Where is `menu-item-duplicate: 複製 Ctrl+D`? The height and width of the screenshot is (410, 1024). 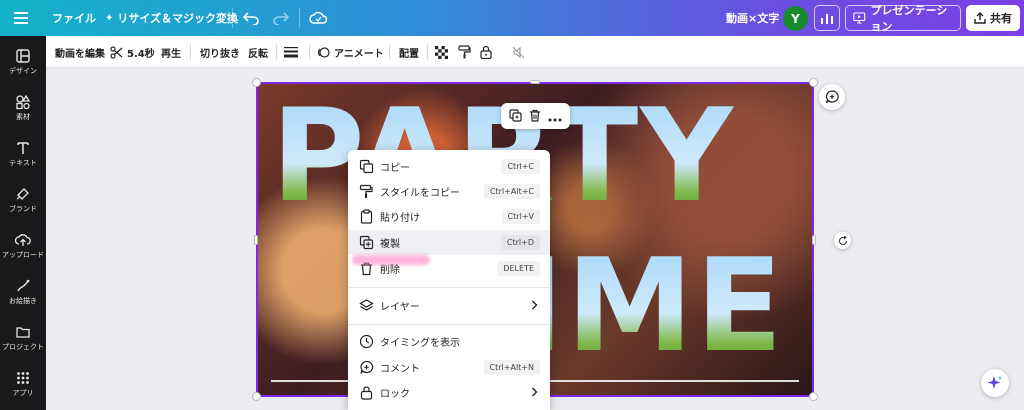 menu-item-duplicate: 複製 Ctrl+D is located at coordinates (449, 242).